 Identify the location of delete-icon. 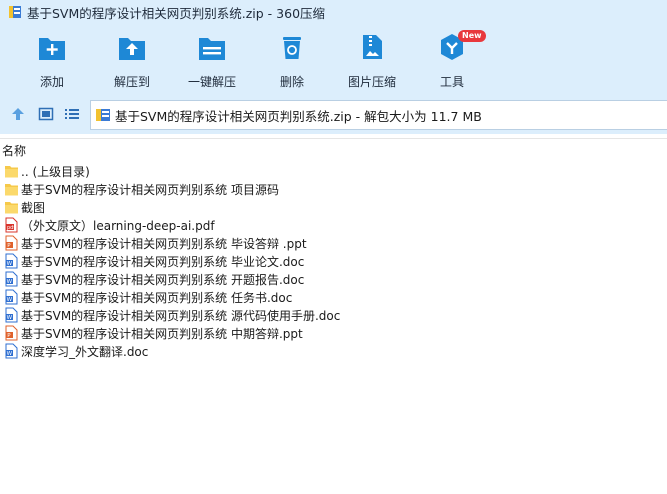
(292, 48).